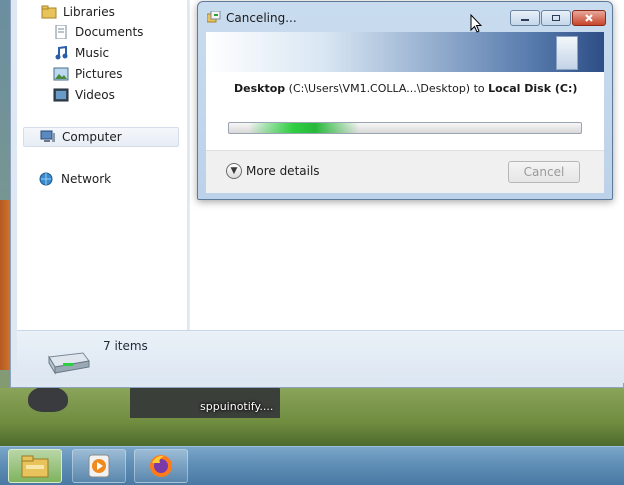 Image resolution: width=624 pixels, height=485 pixels. Describe the element at coordinates (68, 362) in the screenshot. I see `drive-icon` at that location.